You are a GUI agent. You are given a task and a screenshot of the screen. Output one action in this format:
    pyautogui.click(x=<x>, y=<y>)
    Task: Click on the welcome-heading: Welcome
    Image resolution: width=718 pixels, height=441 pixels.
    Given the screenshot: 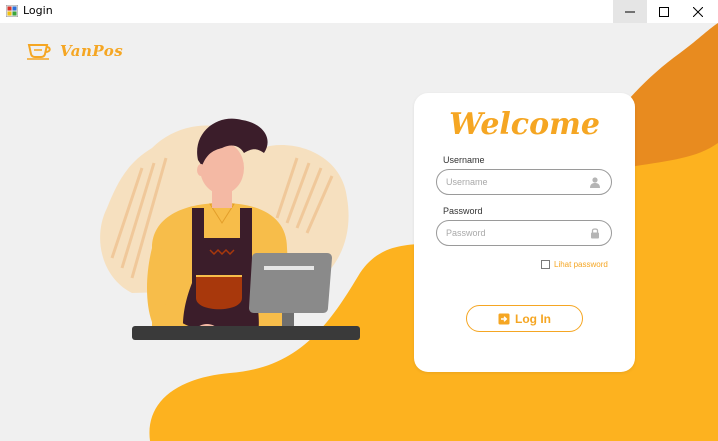 What is the action you would take?
    pyautogui.click(x=524, y=124)
    